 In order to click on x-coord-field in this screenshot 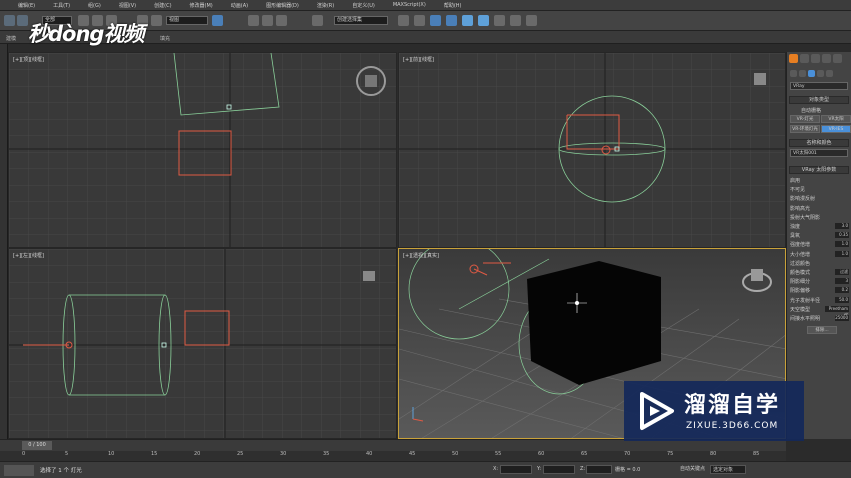, I will do `click(516, 469)`.